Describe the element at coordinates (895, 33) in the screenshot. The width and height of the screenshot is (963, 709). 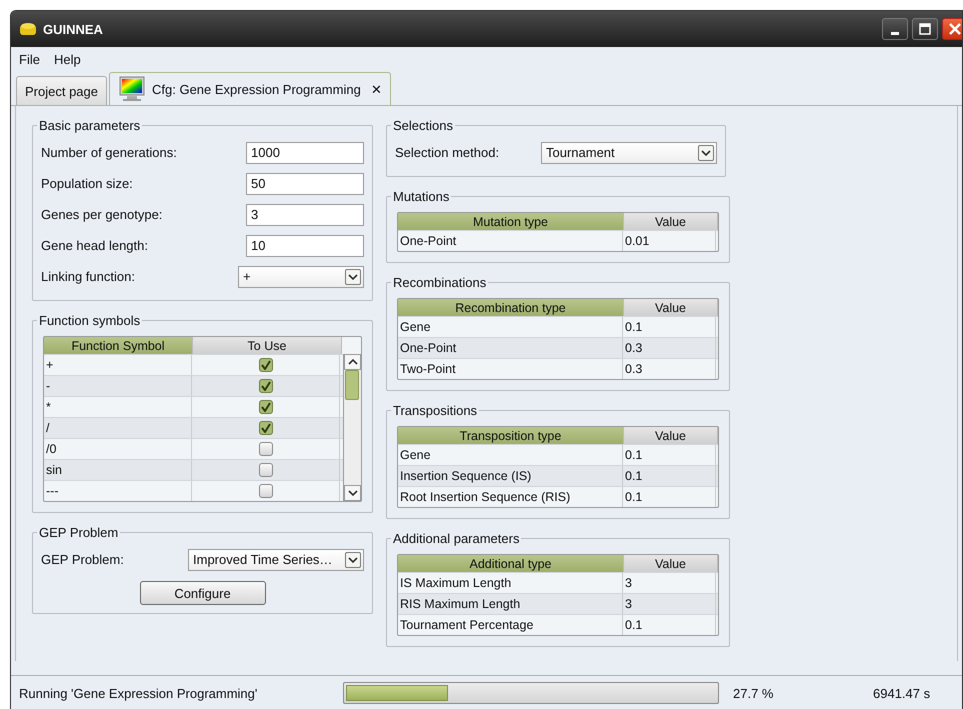
I see `minimize-icon` at that location.